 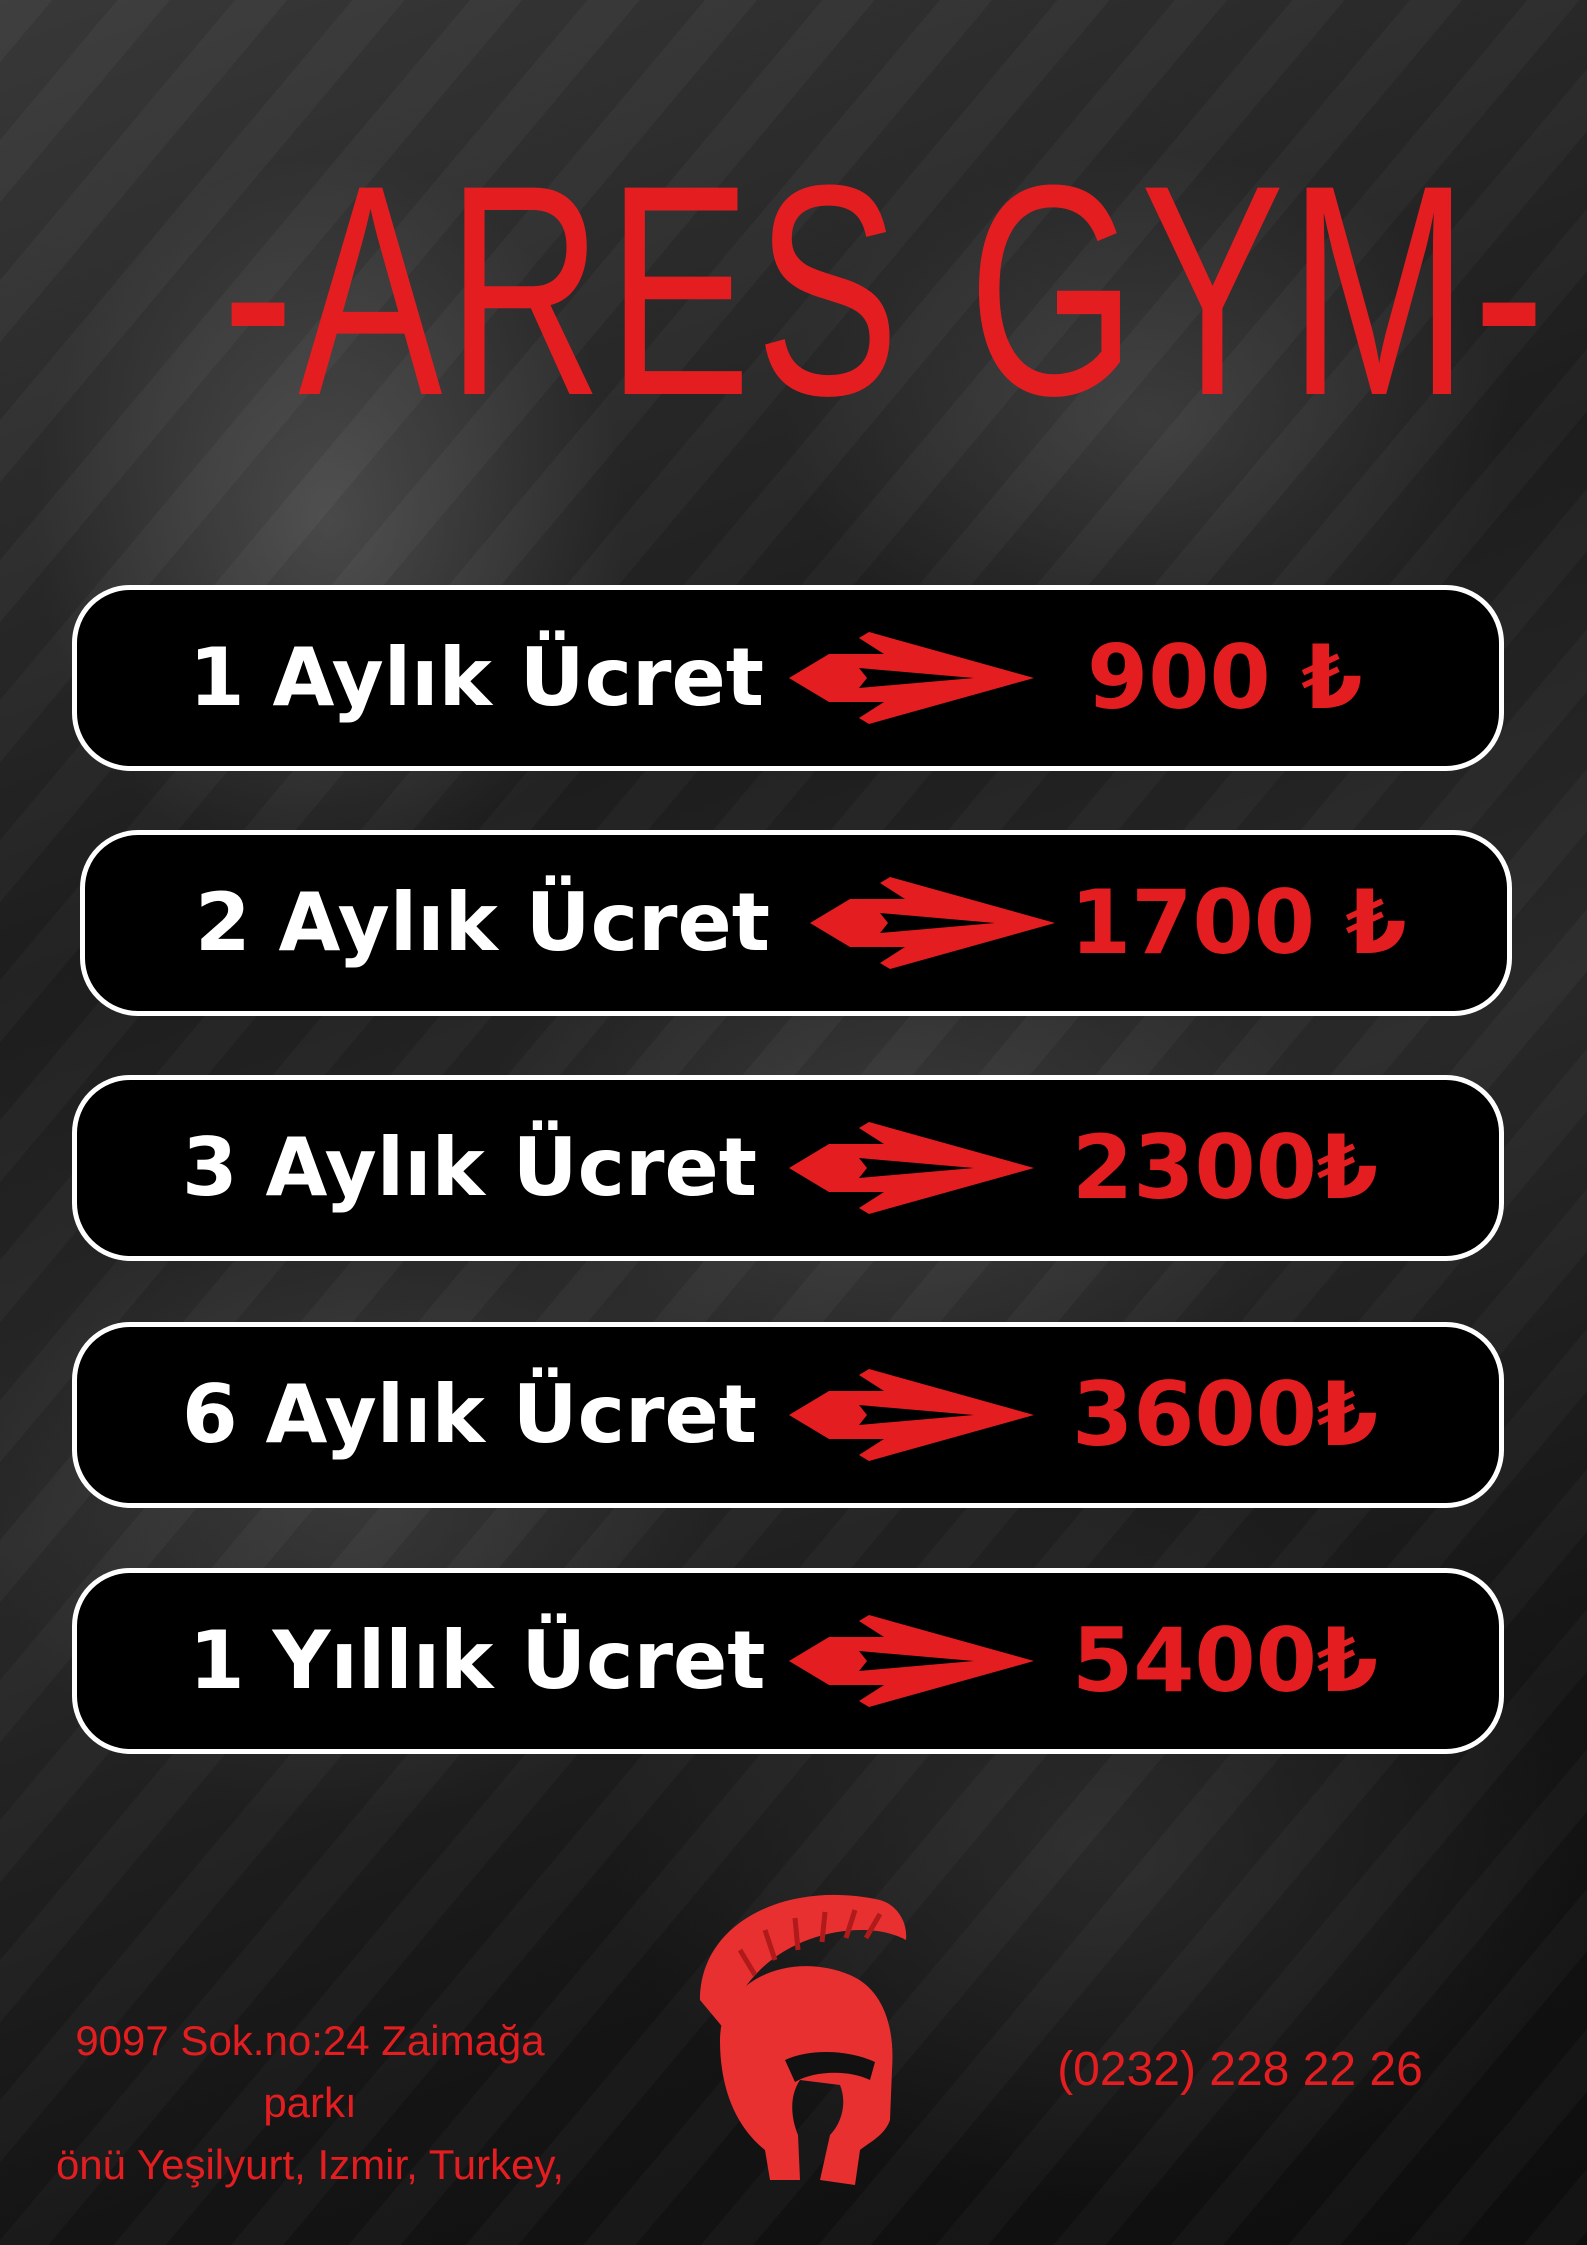 I want to click on gym-phone: (0232) 228 22 26, so click(x=1240, y=2069).